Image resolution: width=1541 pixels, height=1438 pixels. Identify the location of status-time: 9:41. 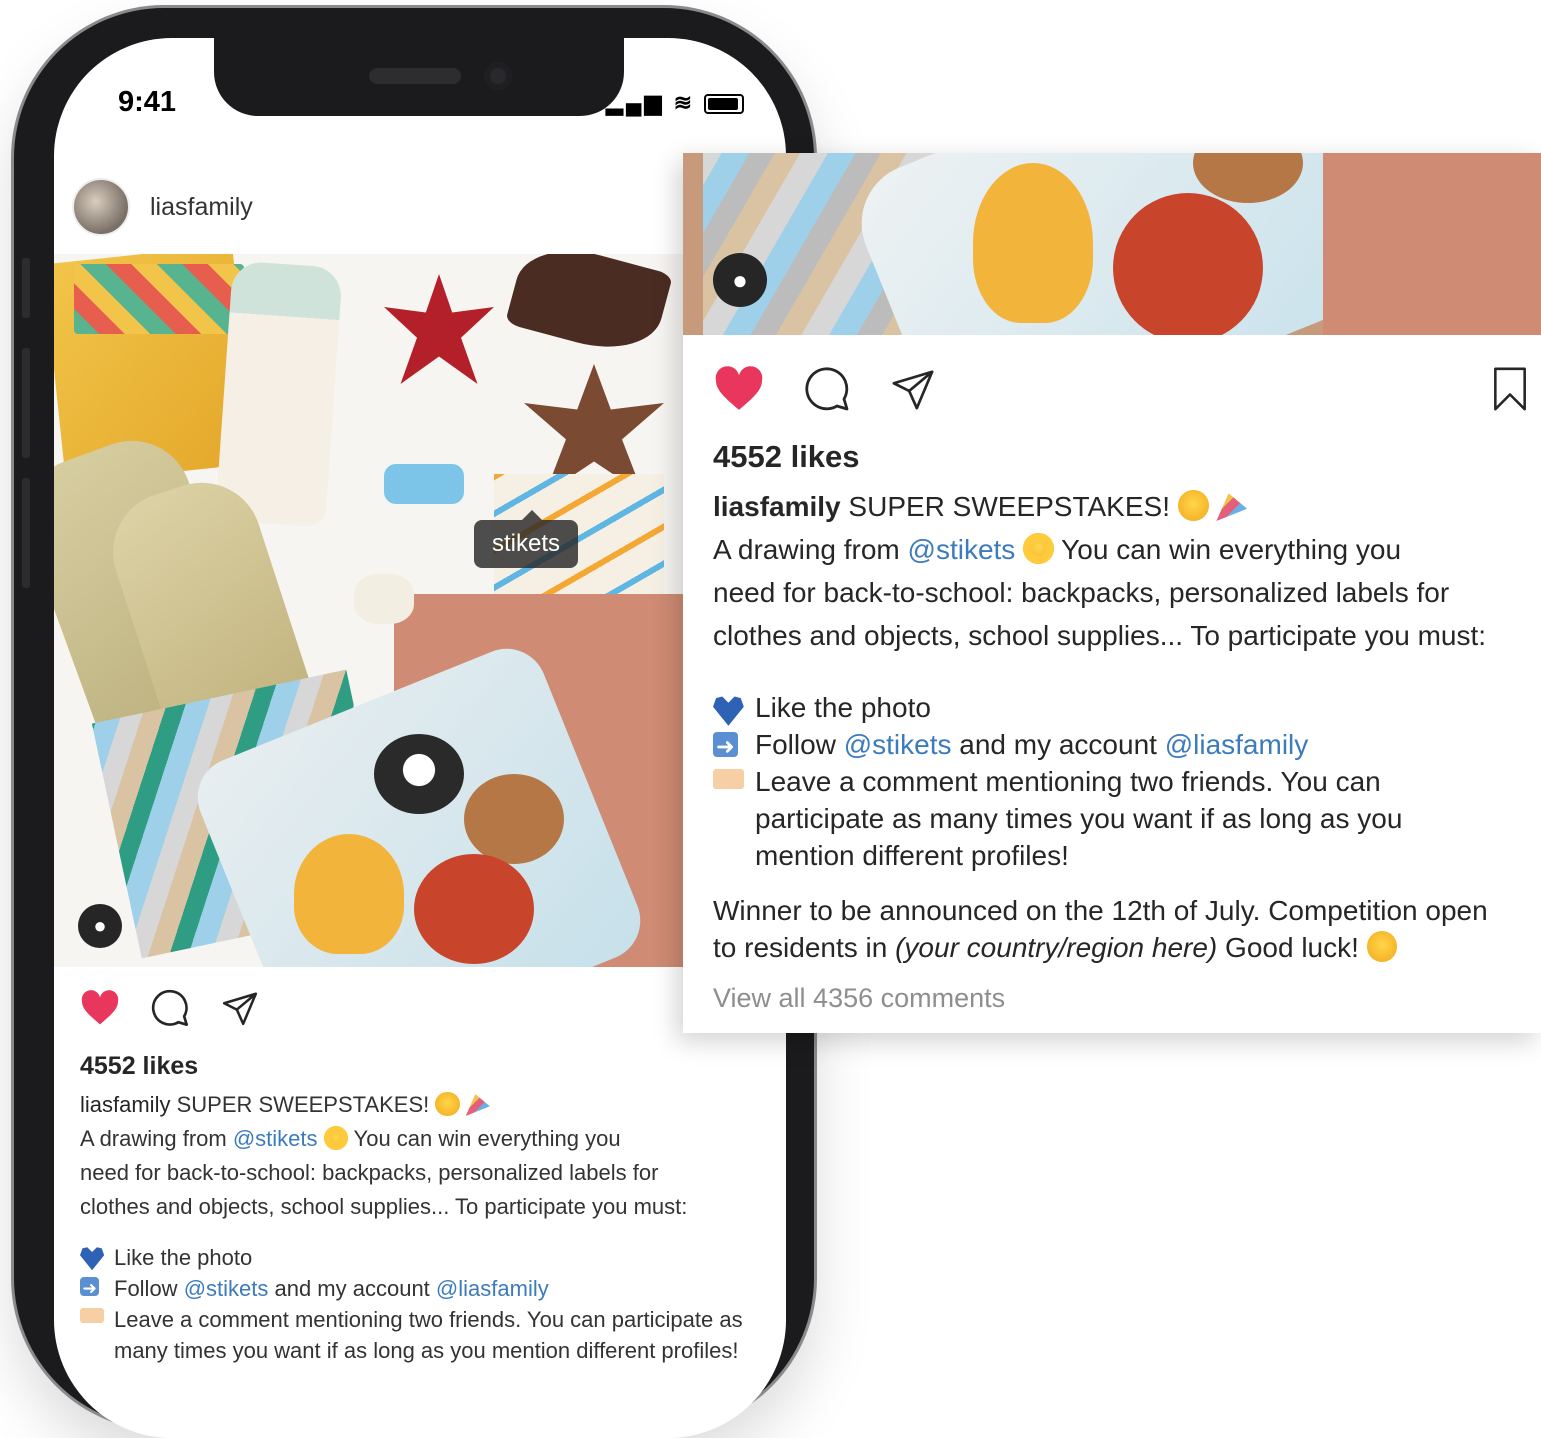
(147, 102).